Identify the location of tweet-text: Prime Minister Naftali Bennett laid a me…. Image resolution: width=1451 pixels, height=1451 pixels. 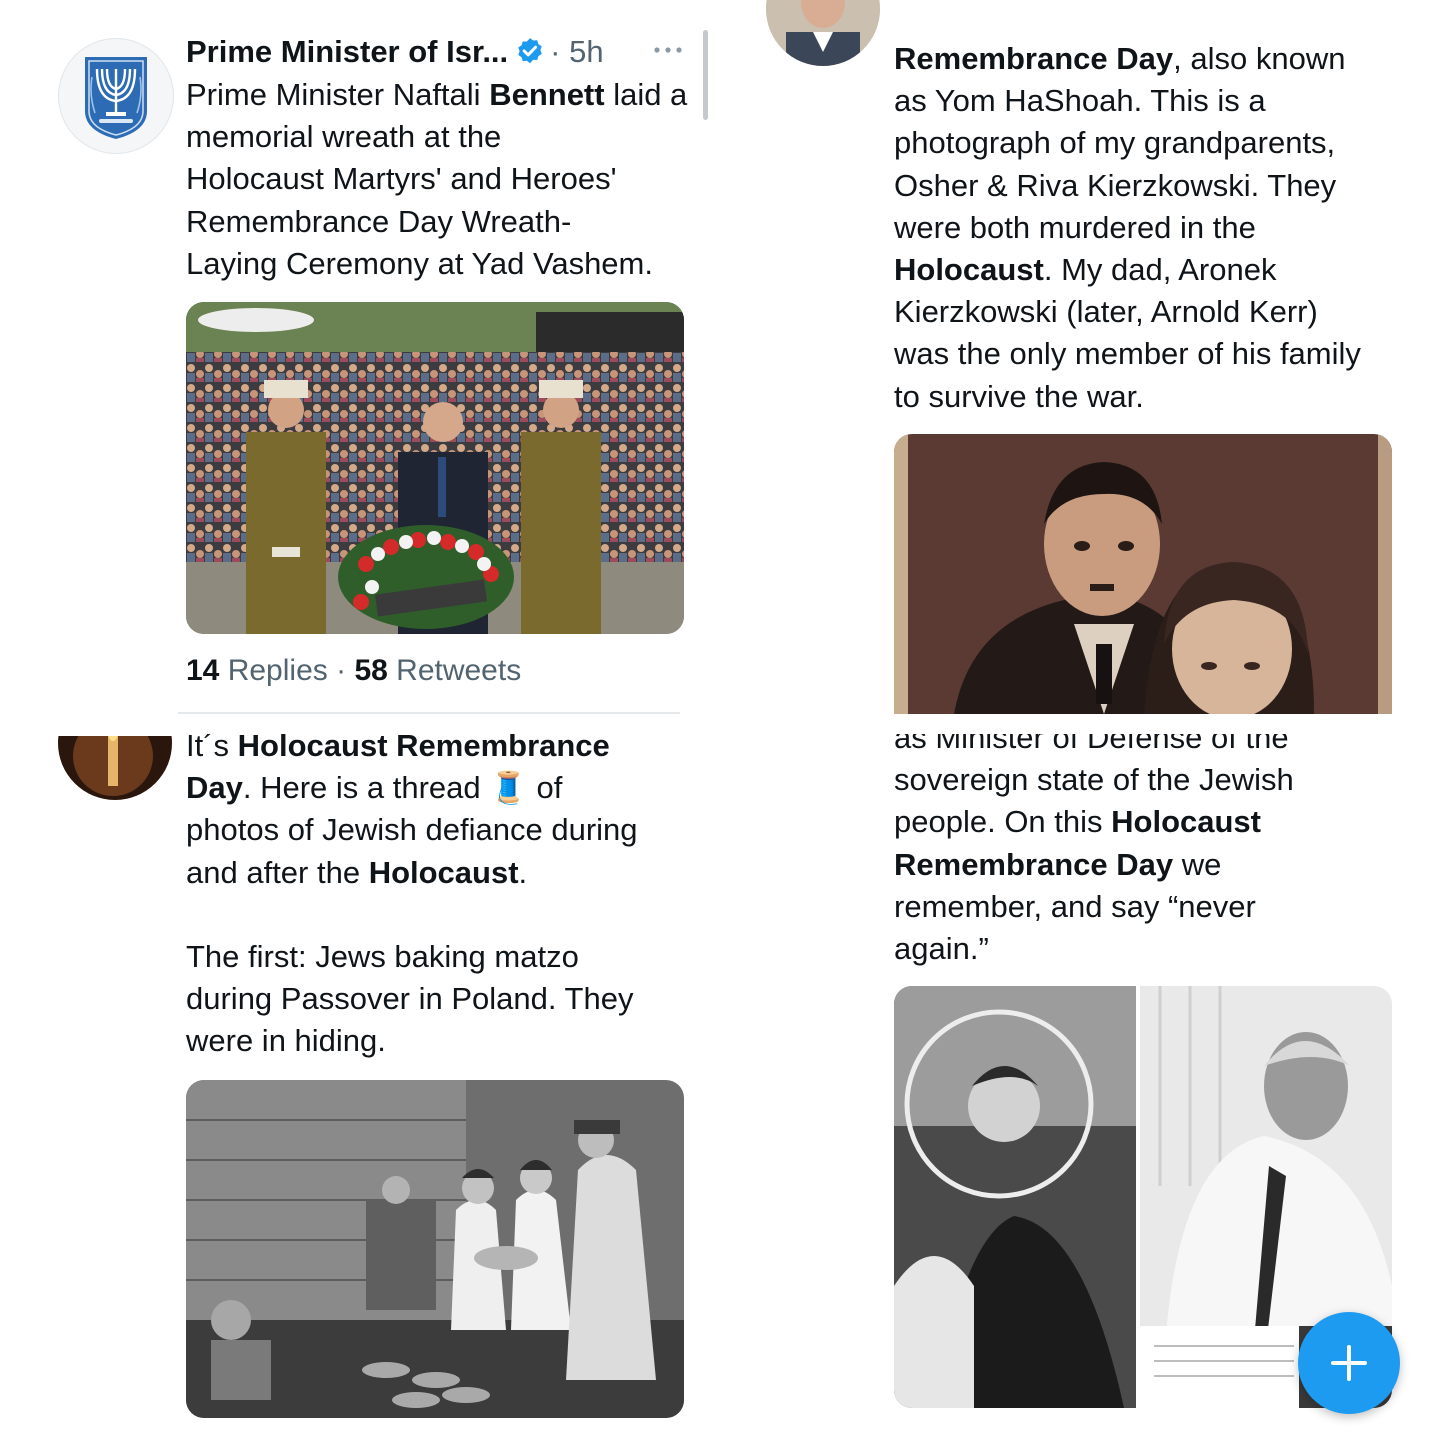
(437, 179).